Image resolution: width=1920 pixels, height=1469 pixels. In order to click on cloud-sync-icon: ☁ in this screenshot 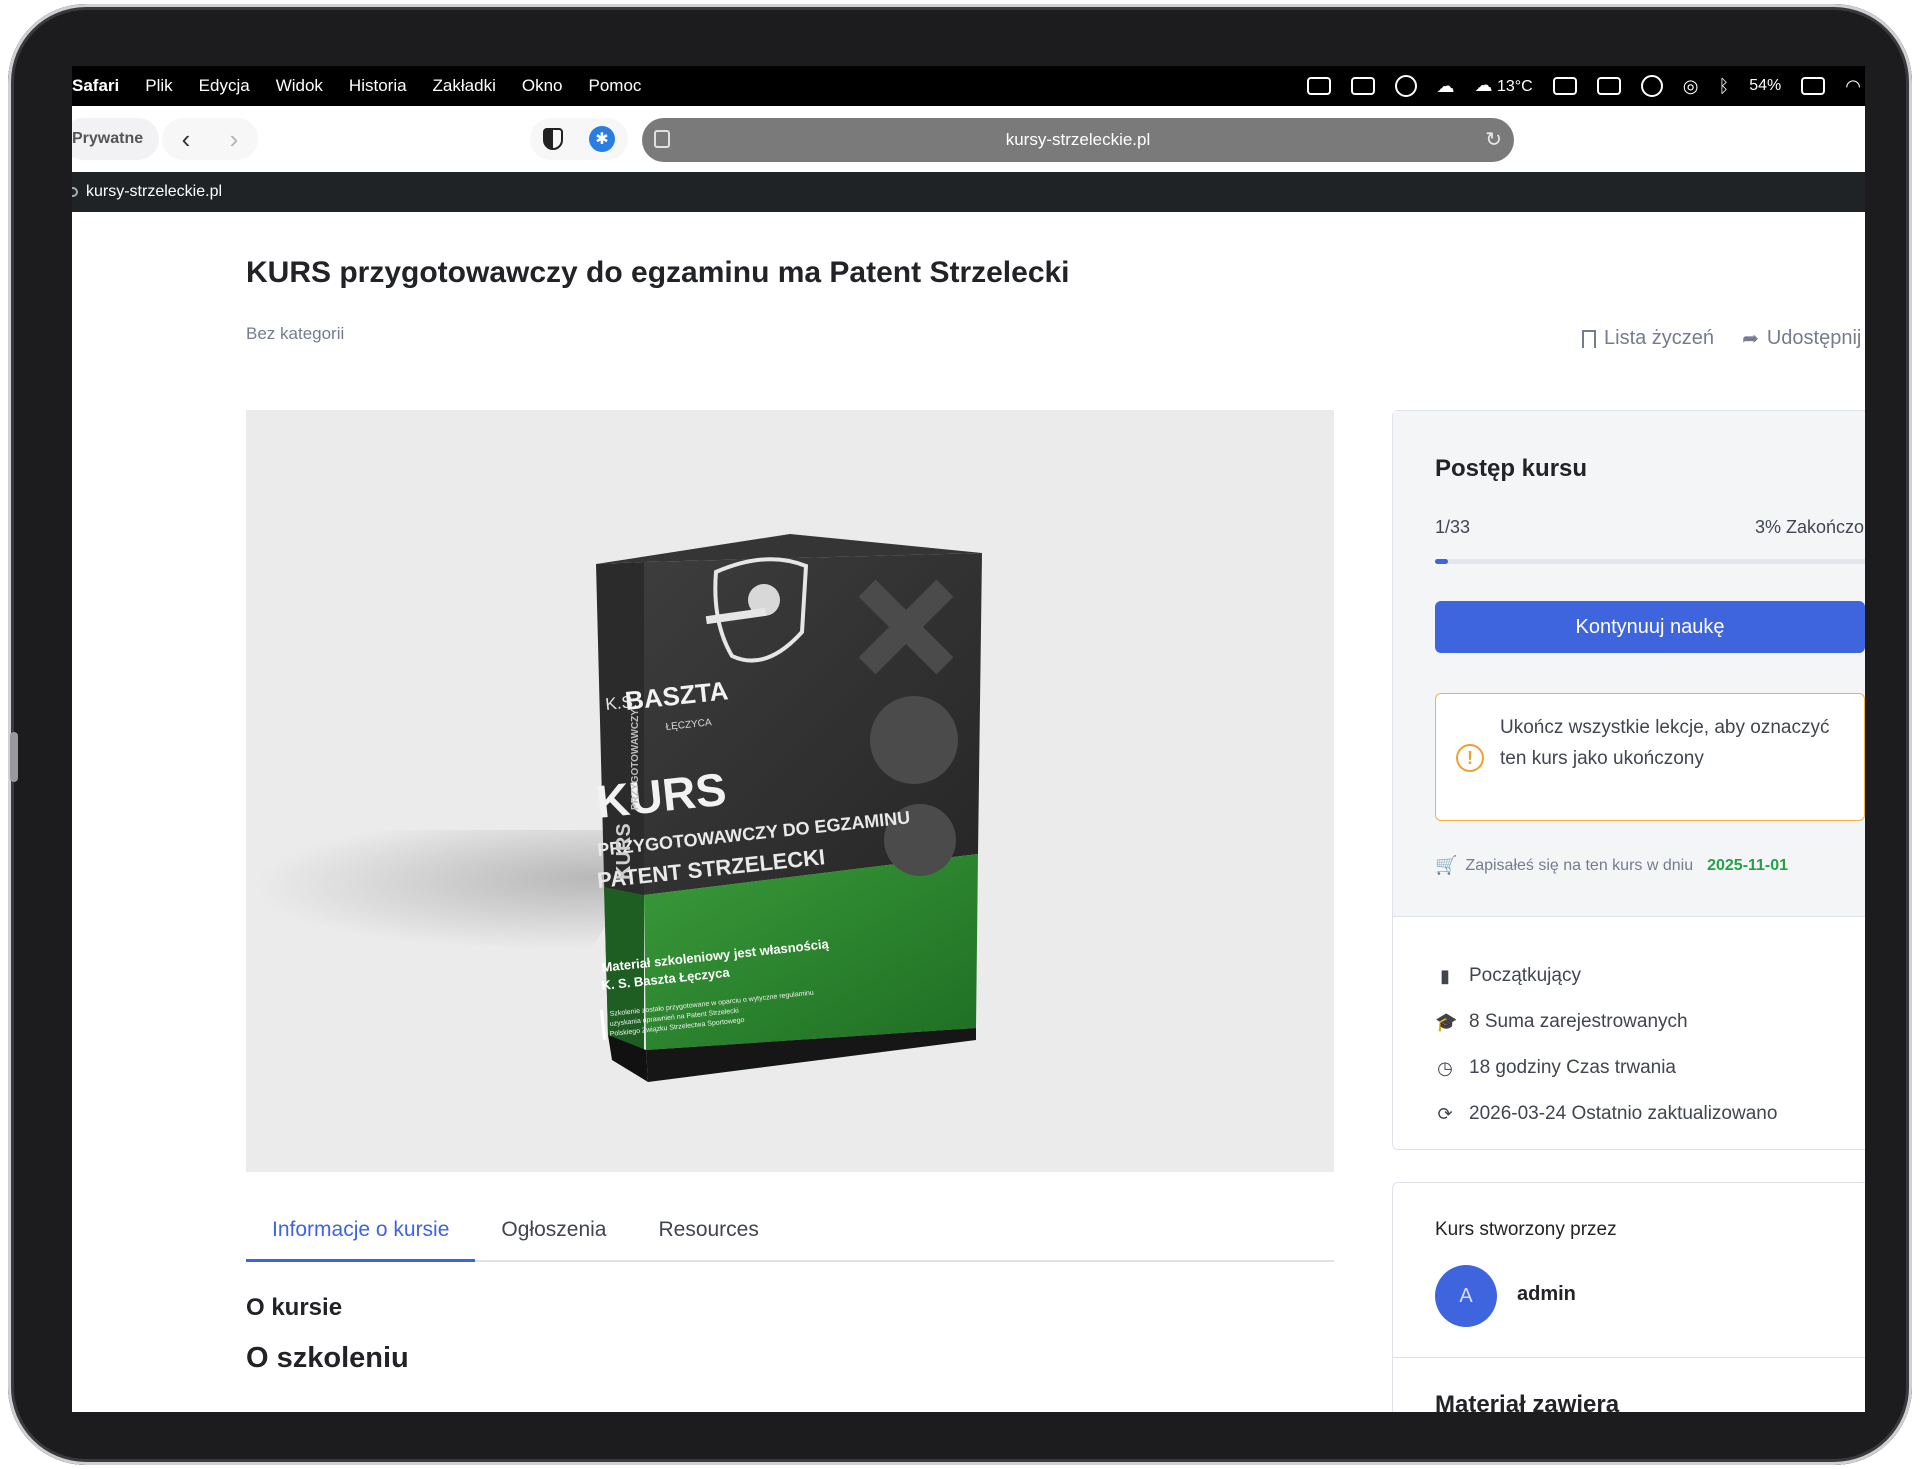, I will do `click(1446, 86)`.